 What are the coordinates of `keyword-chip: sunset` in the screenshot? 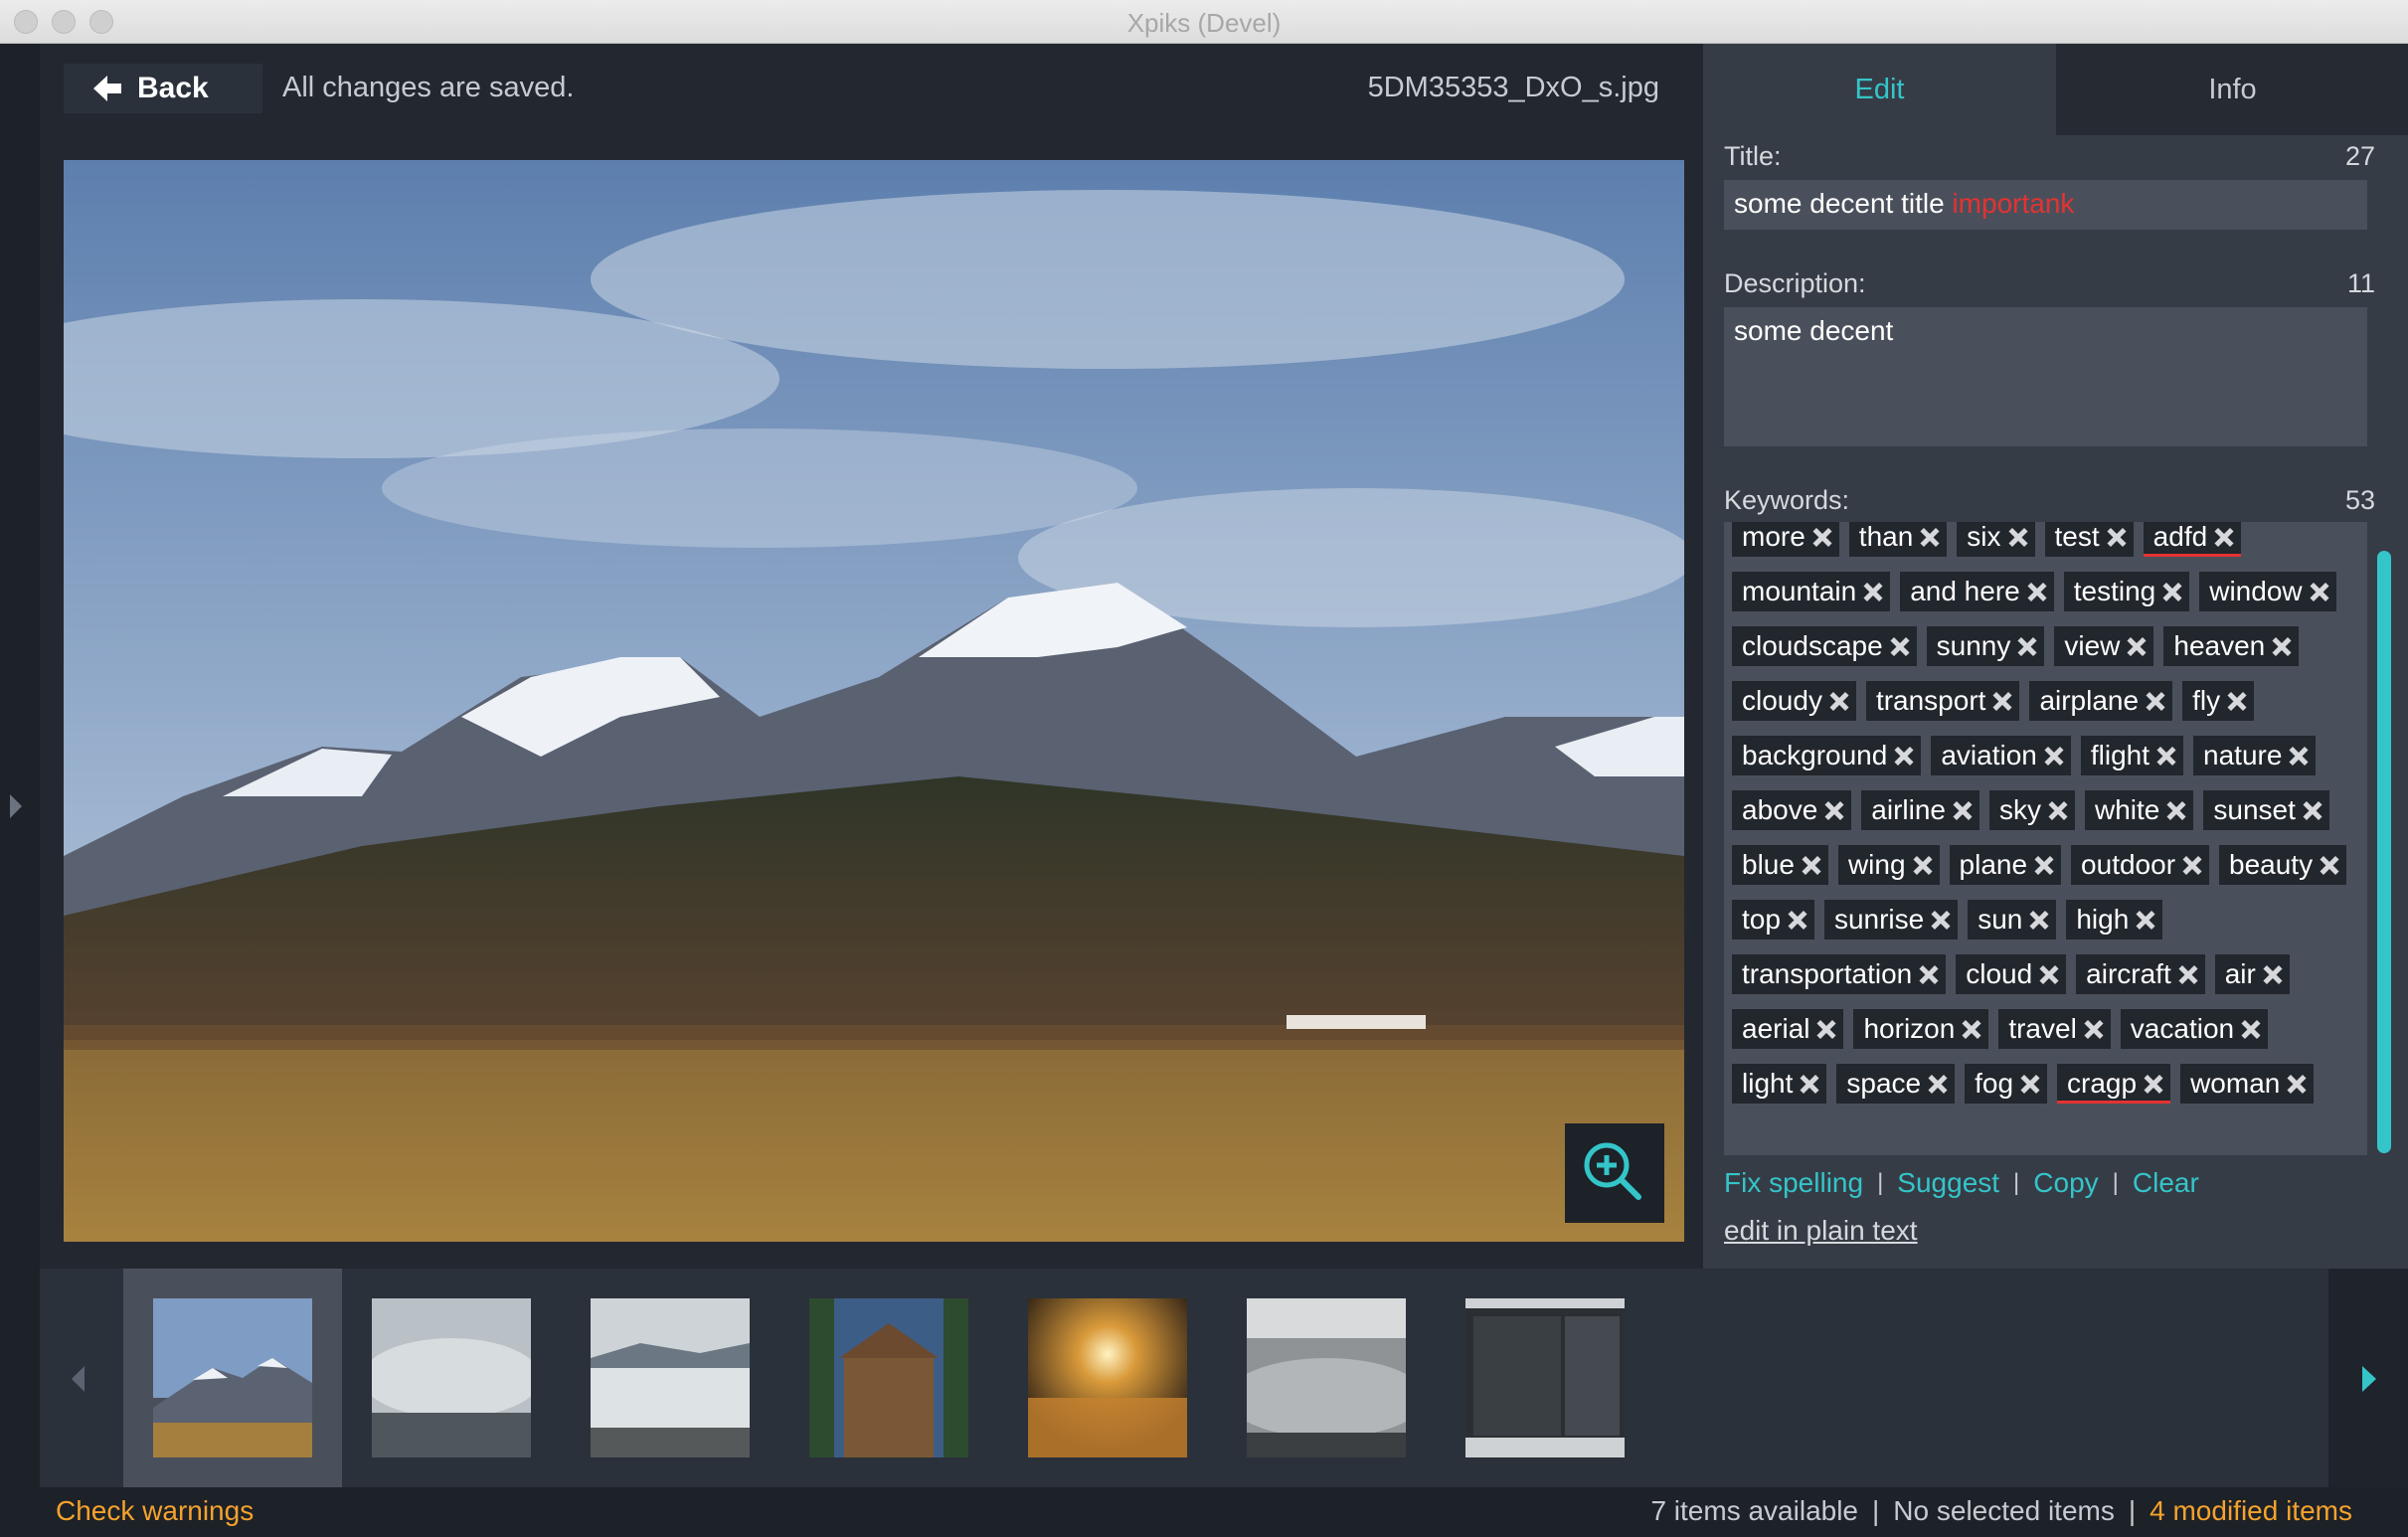 It's located at (2266, 810).